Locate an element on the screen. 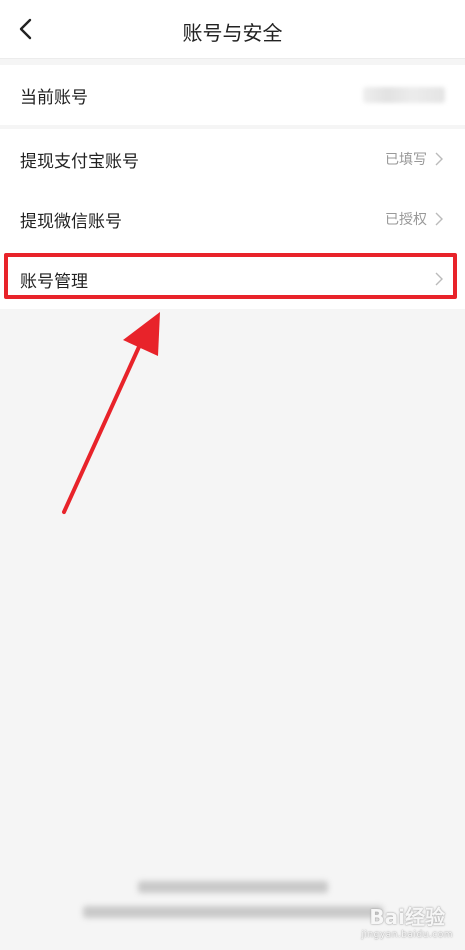 Image resolution: width=465 pixels, height=950 pixels. wechat-withdraw-label: 提现微信账号 is located at coordinates (71, 221).